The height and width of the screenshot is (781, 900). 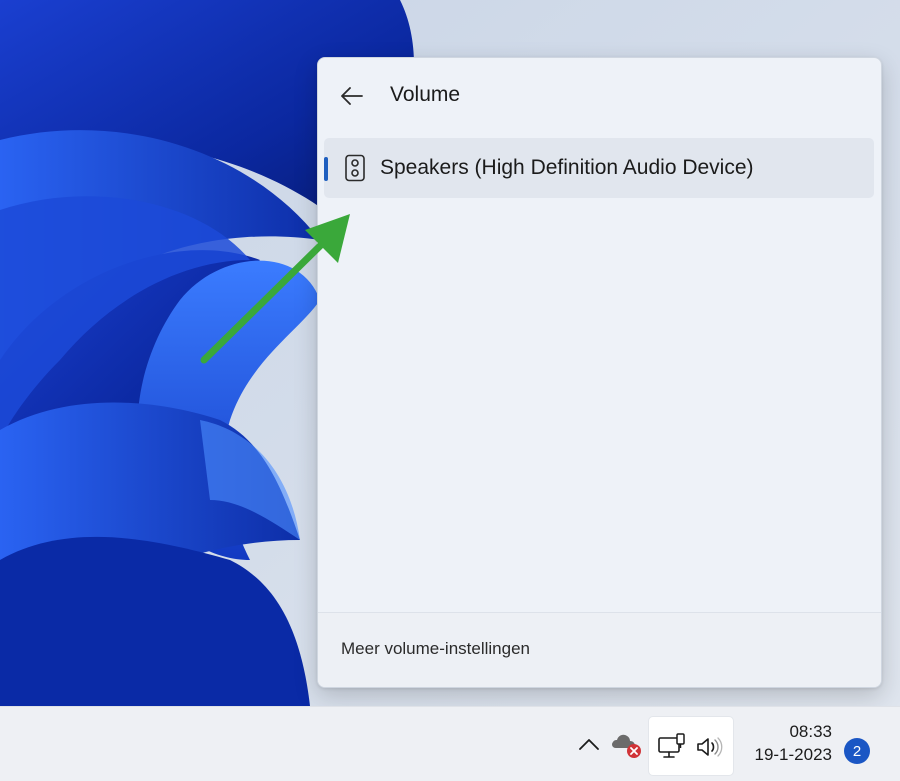 I want to click on show-hidden-icons-button, so click(x=589, y=744).